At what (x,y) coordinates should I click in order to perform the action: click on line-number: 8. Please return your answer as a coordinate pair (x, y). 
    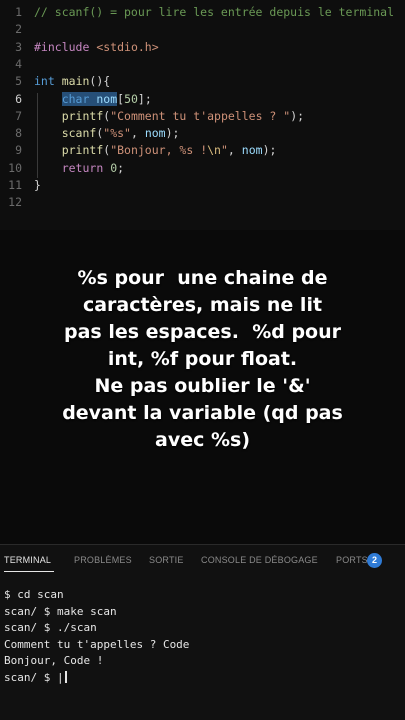
    Looking at the image, I should click on (18, 133).